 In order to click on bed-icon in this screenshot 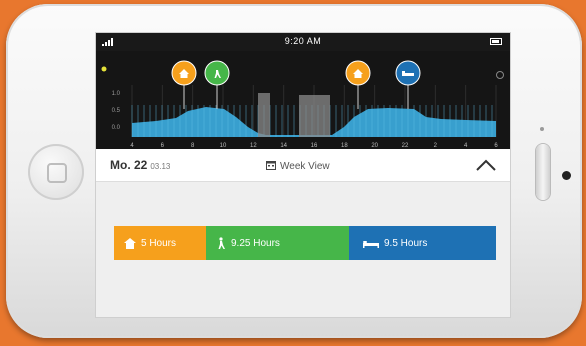, I will do `click(371, 244)`.